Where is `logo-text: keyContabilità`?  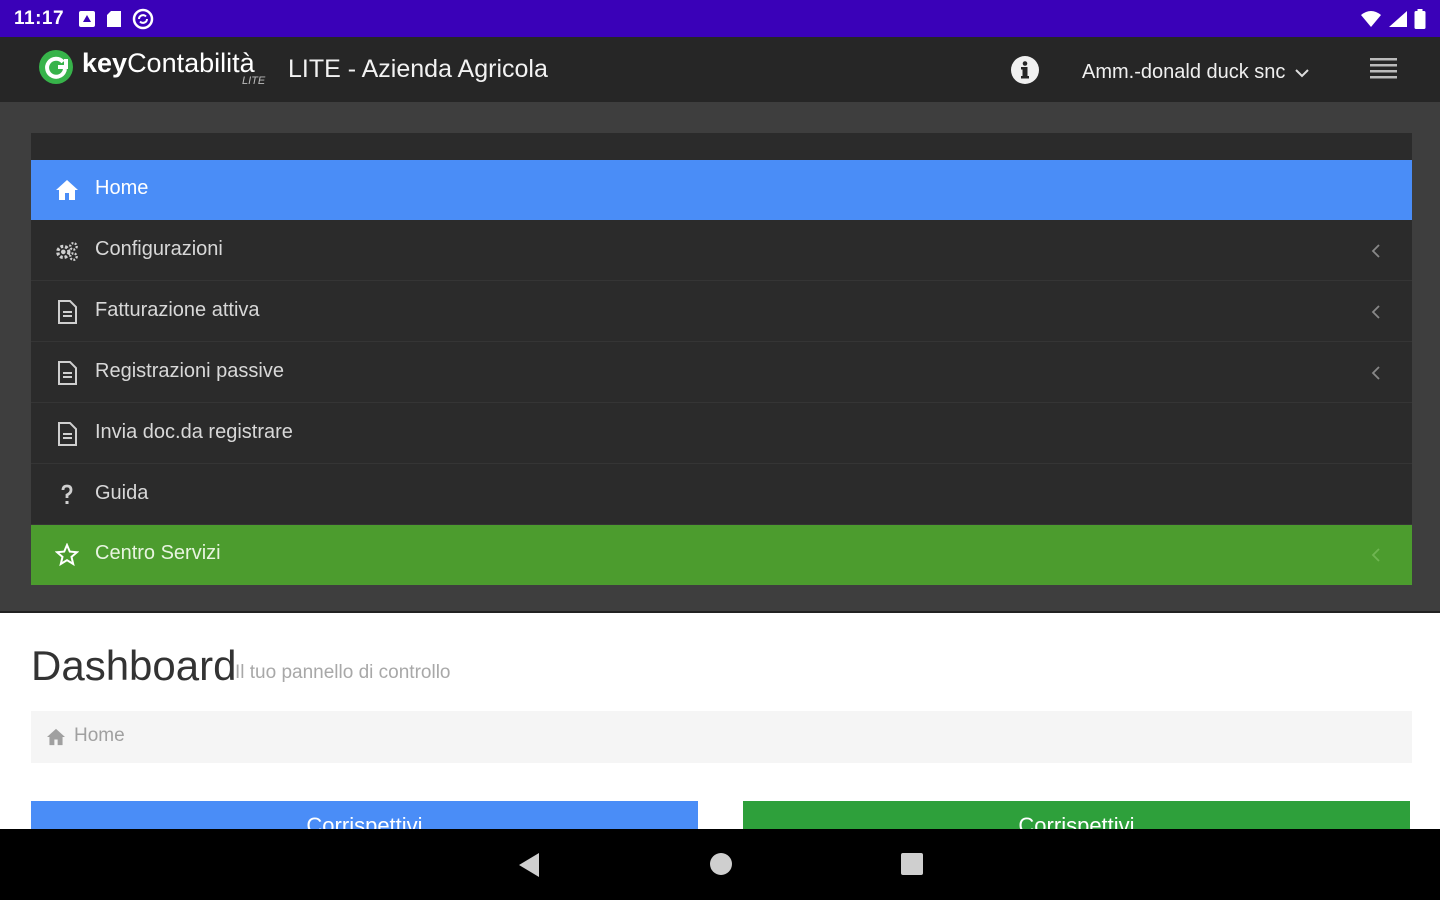
logo-text: keyContabilità is located at coordinates (168, 63).